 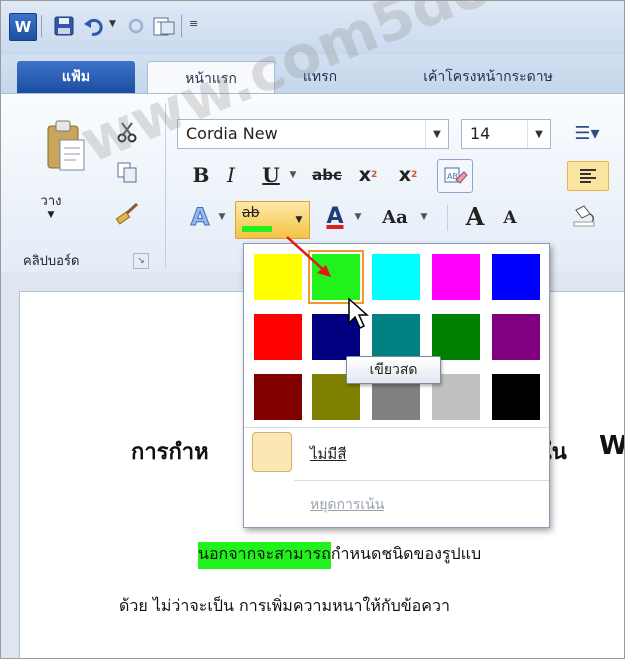 I want to click on font-name-value: Cordia New, so click(x=232, y=133).